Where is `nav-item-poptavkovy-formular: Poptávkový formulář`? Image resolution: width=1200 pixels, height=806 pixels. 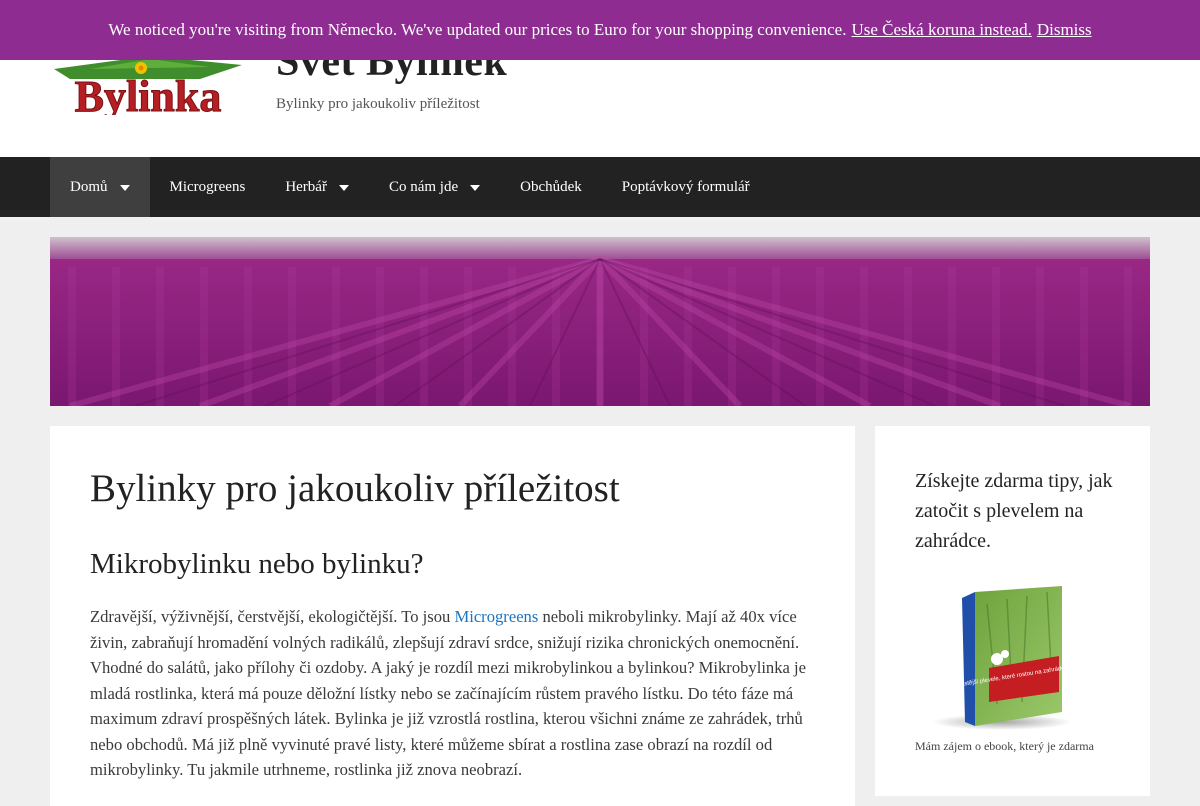 nav-item-poptavkovy-formular: Poptávkový formulář is located at coordinates (686, 187).